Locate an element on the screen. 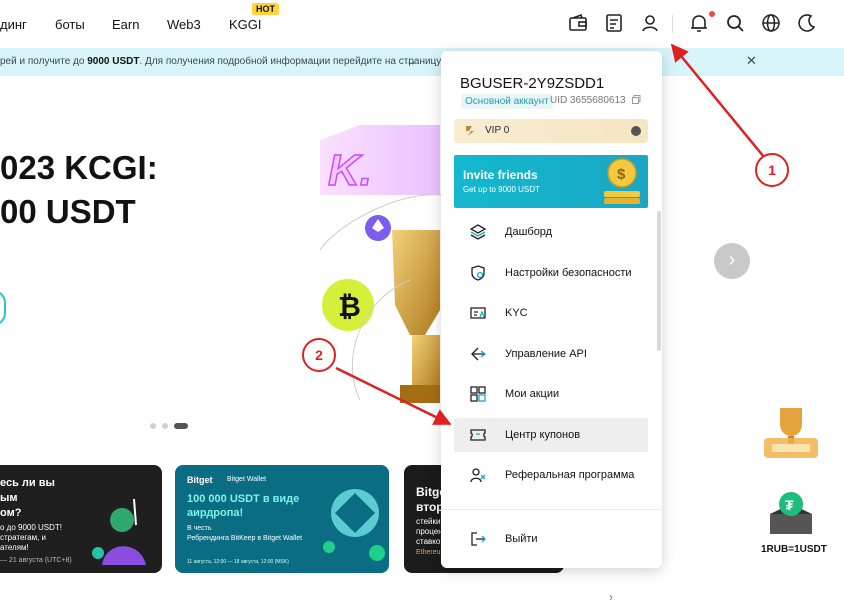 Image resolution: width=844 pixels, height=605 pixels. annotation-number-2: 2 is located at coordinates (319, 355).